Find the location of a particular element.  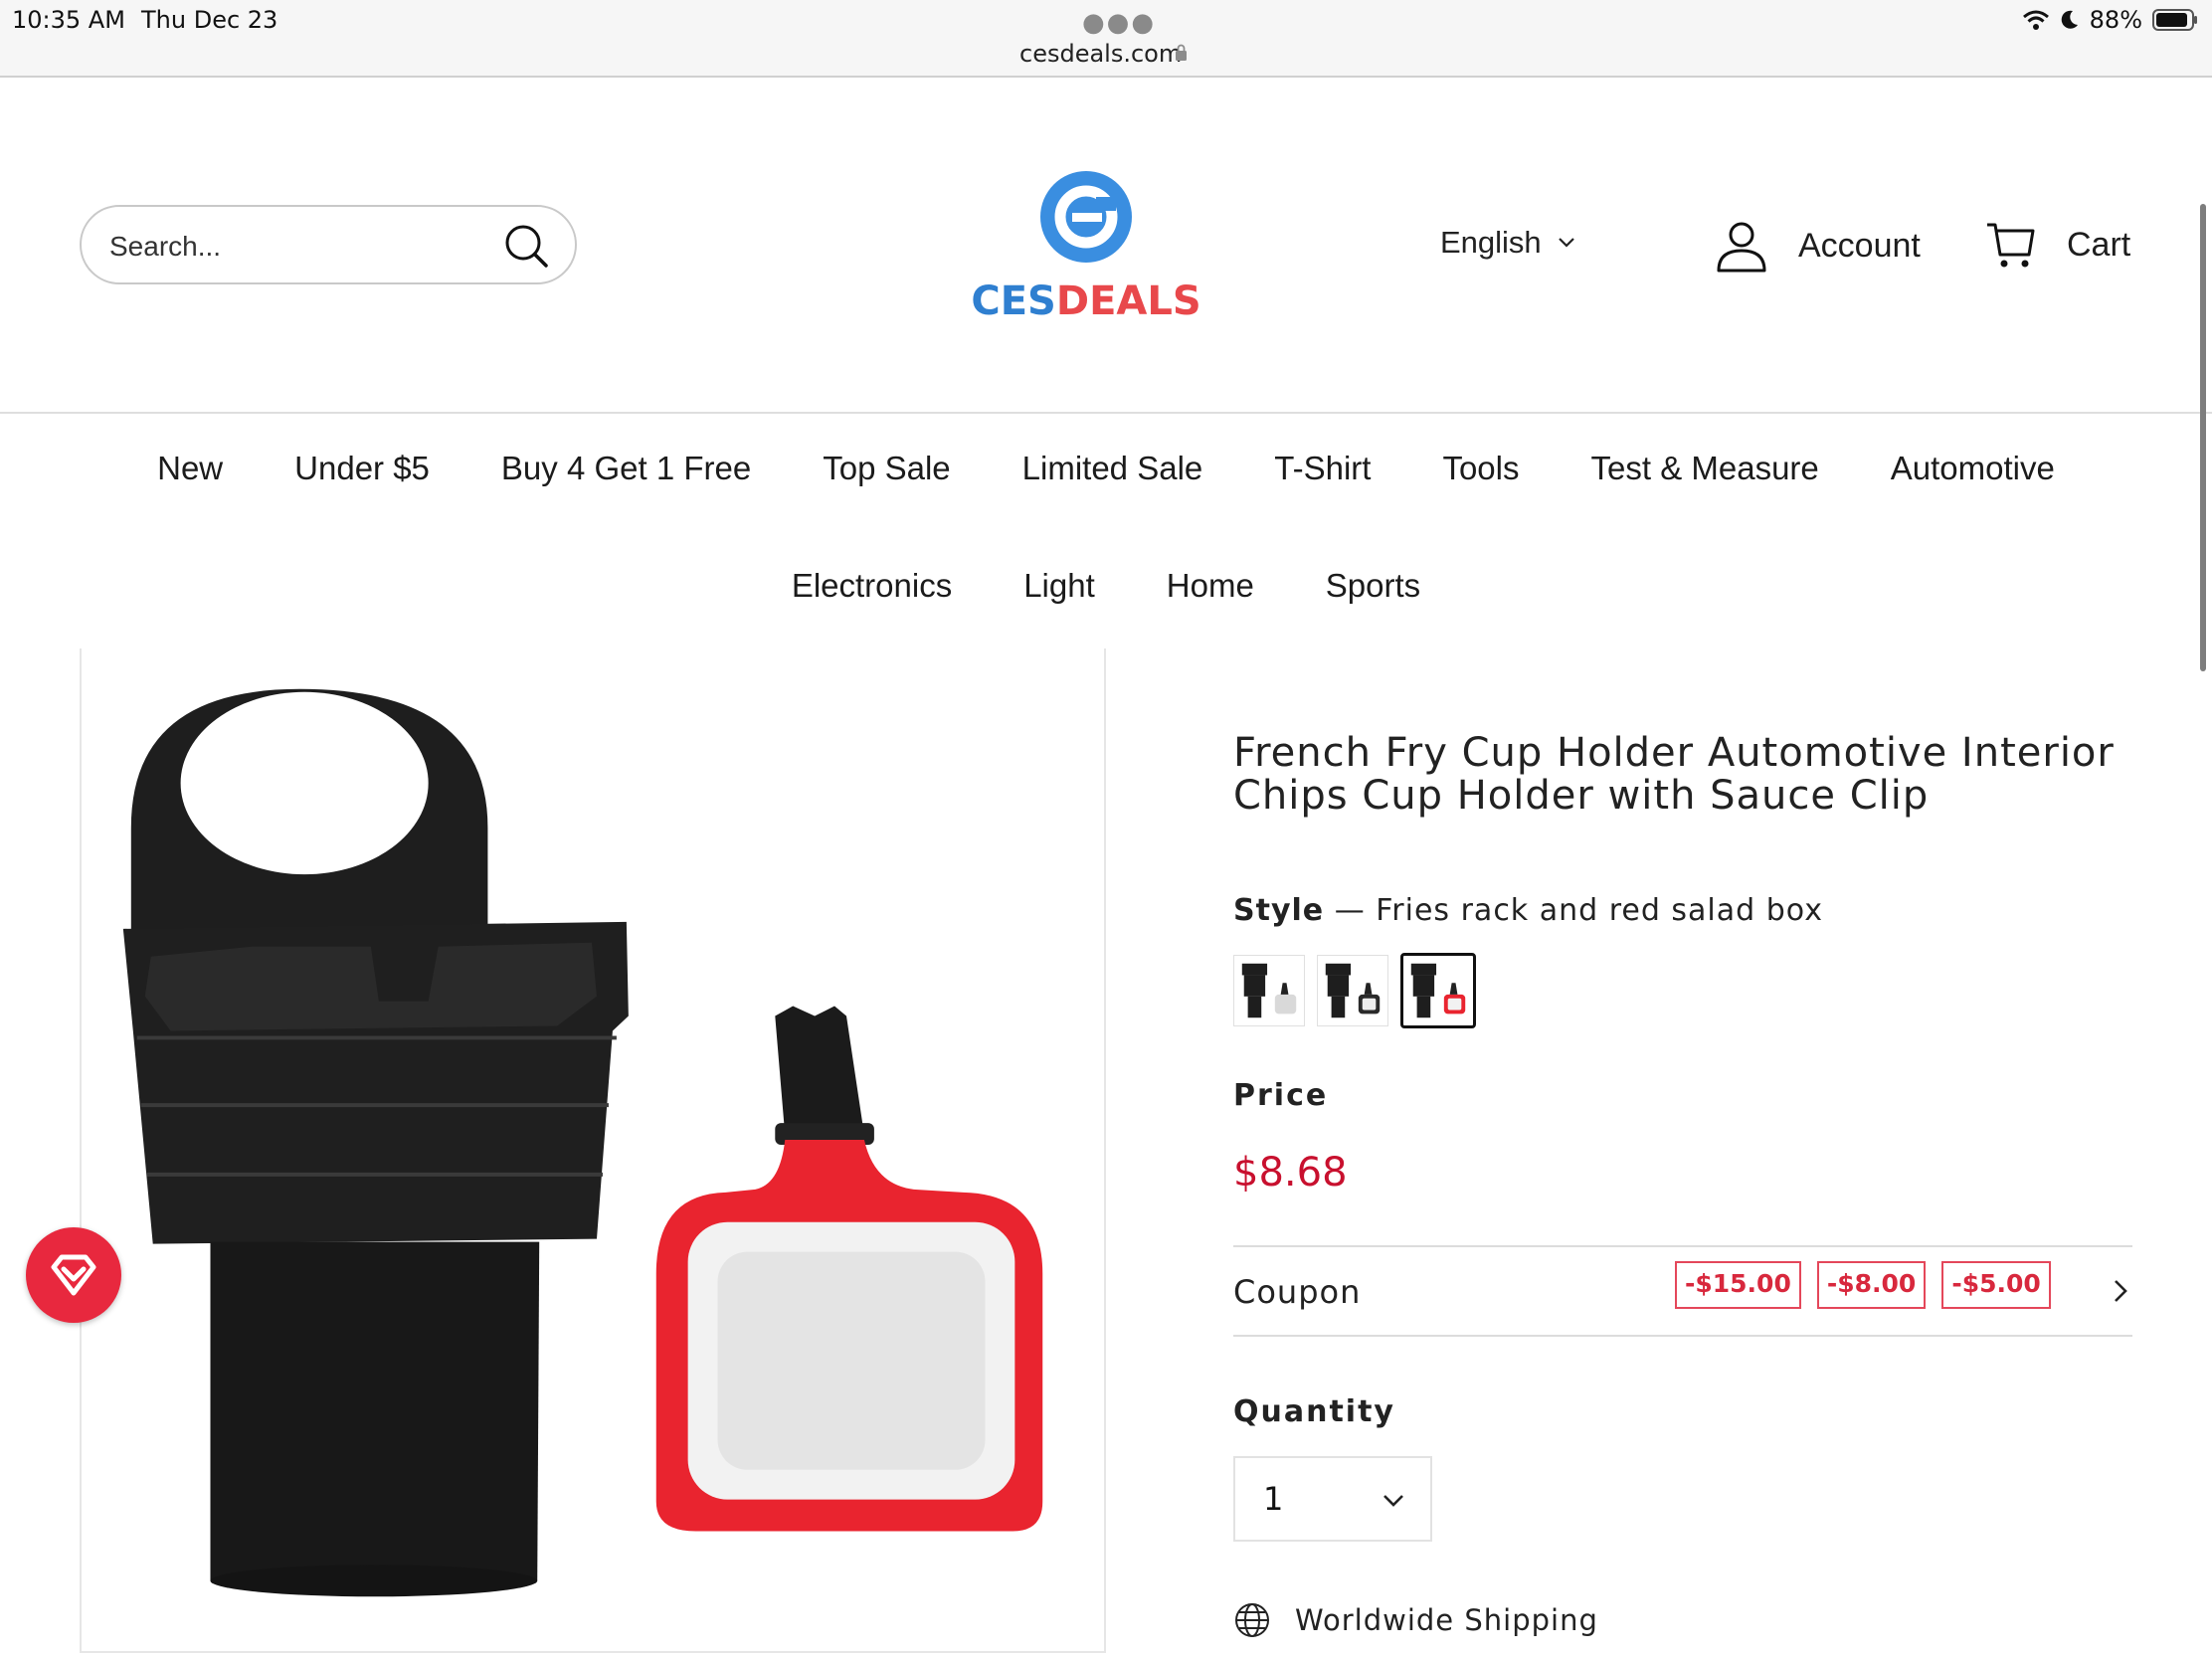

swatch-thumbnail-black-white is located at coordinates (1353, 990).